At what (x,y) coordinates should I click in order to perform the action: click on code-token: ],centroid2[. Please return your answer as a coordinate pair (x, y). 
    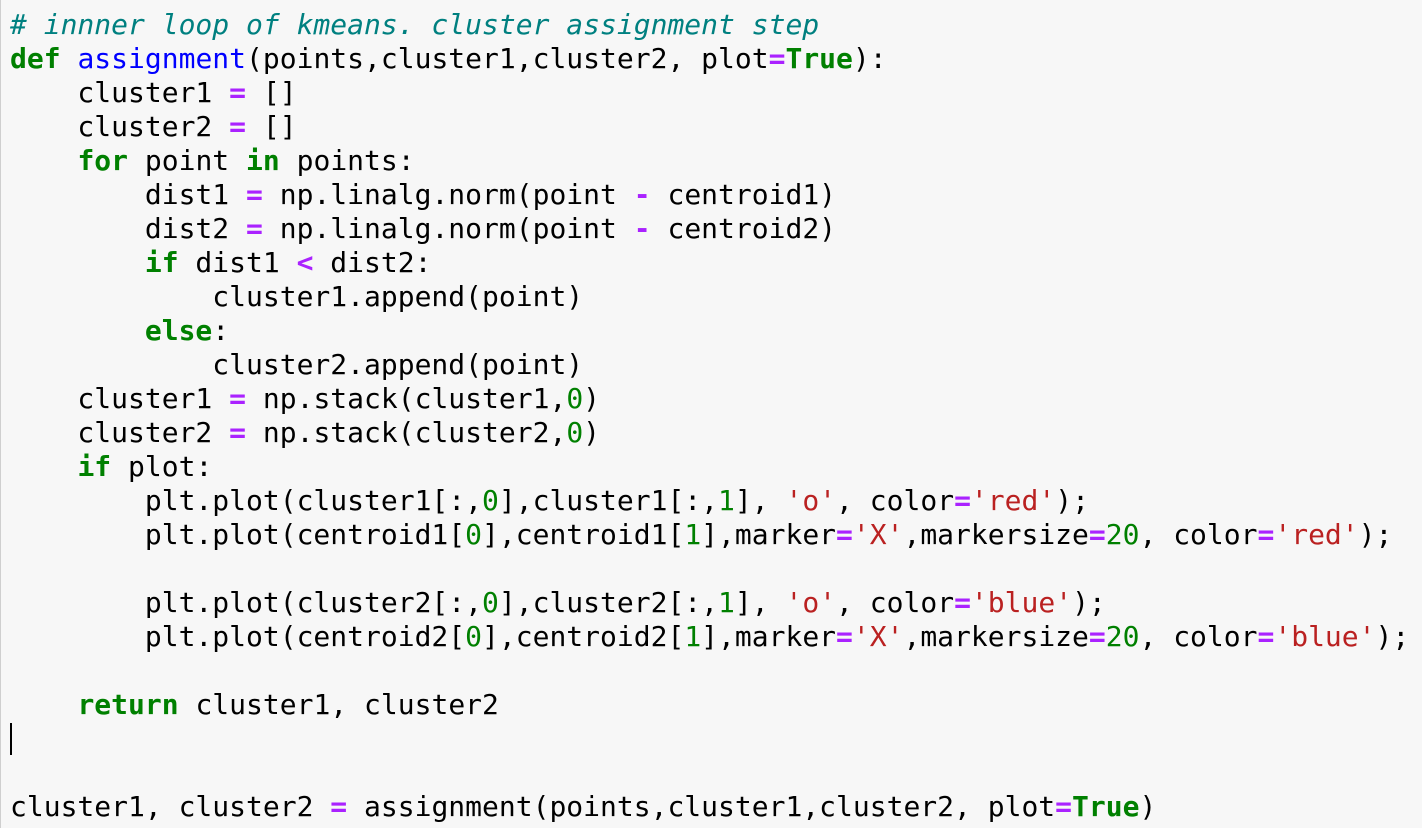
    Looking at the image, I should click on (583, 636).